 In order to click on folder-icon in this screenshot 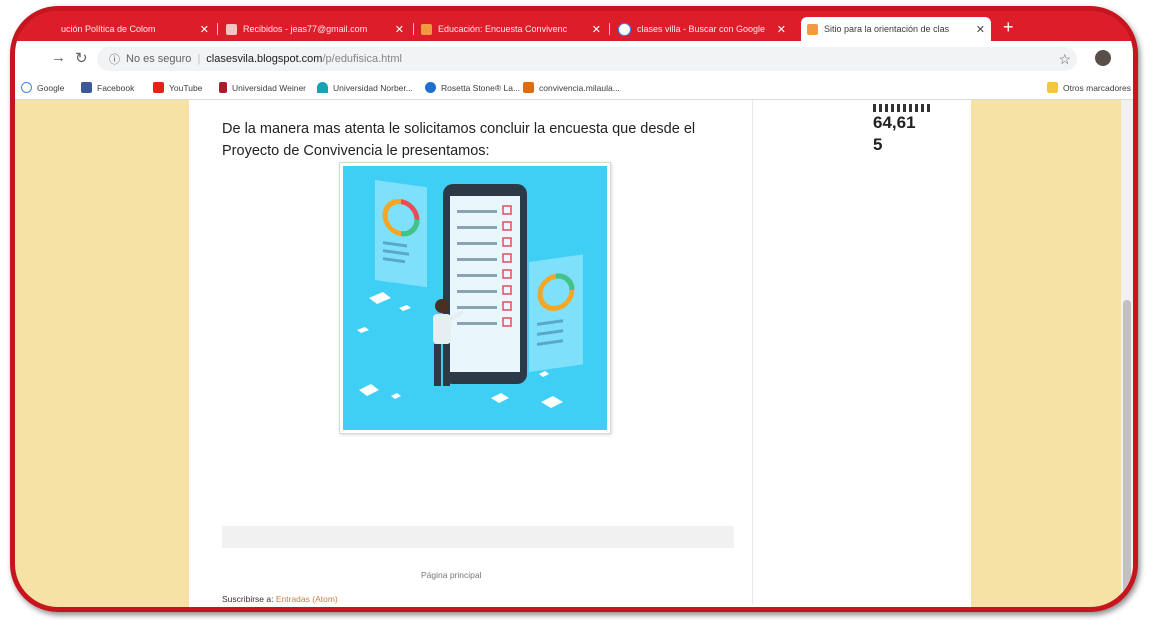, I will do `click(1052, 87)`.